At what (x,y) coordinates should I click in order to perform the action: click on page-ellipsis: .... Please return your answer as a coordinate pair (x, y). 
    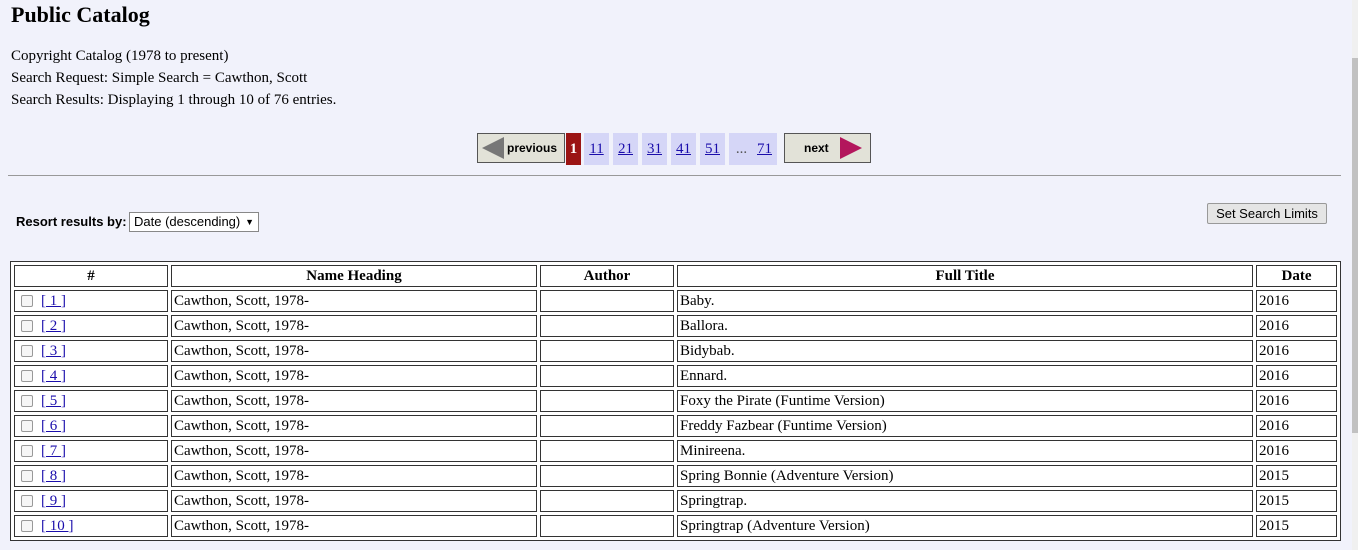
    Looking at the image, I should click on (741, 149).